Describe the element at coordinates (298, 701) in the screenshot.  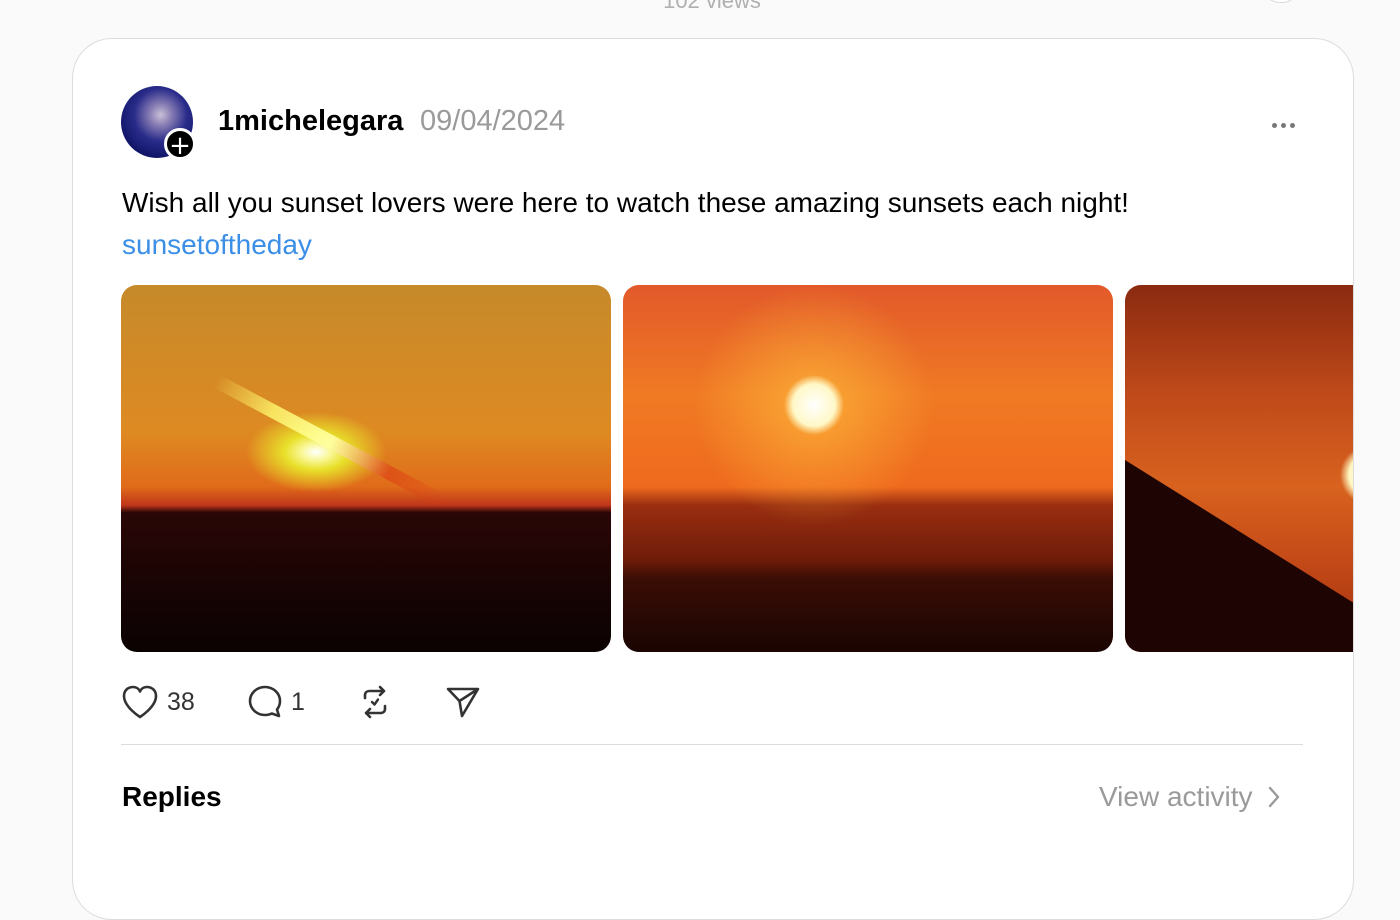
I see `reply-count: 1` at that location.